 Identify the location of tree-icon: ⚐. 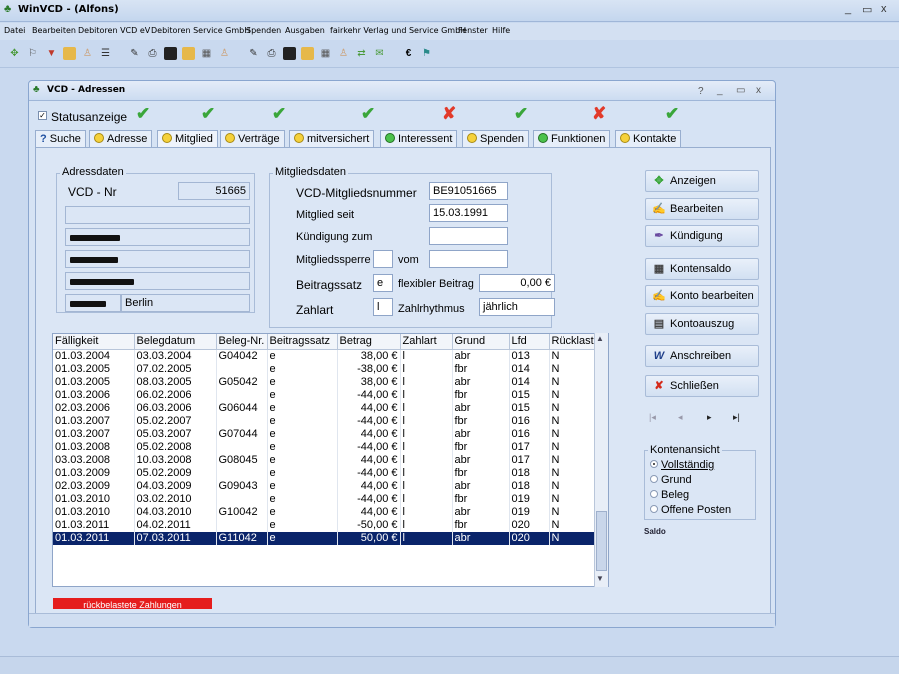
(32, 53).